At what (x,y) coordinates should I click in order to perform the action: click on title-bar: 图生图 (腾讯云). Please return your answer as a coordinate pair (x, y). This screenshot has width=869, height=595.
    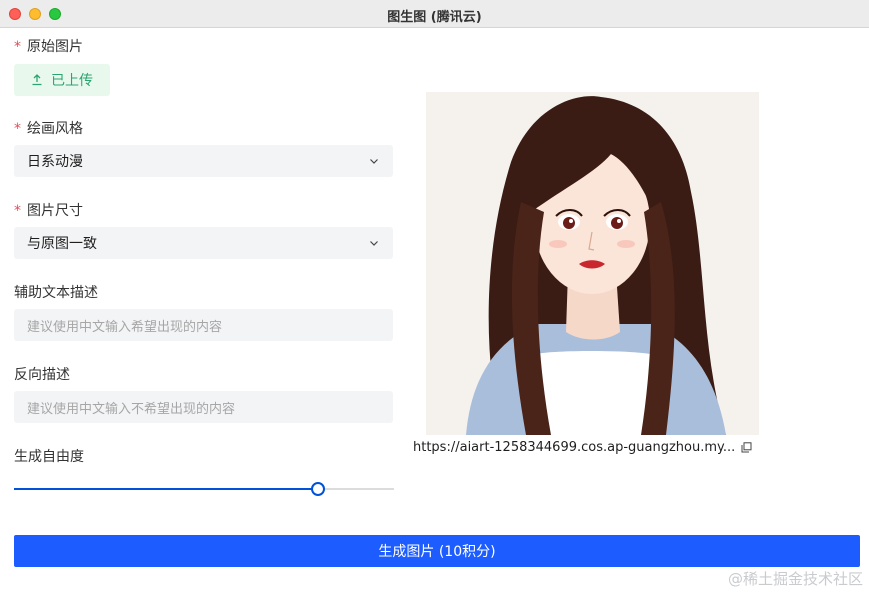
    Looking at the image, I should click on (434, 14).